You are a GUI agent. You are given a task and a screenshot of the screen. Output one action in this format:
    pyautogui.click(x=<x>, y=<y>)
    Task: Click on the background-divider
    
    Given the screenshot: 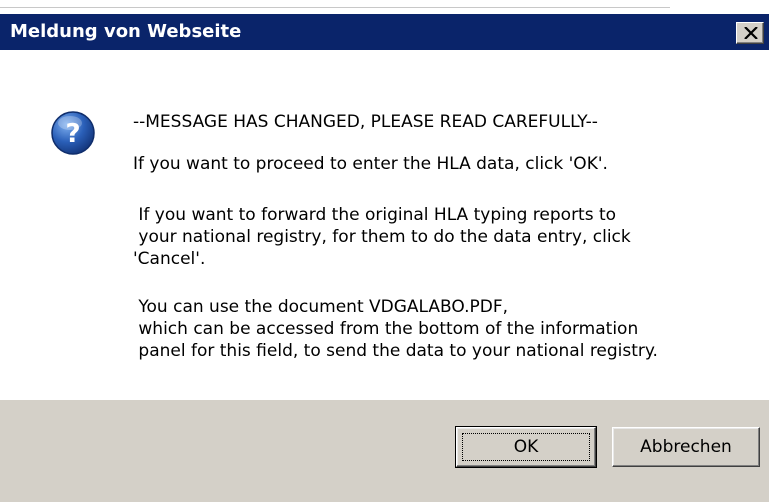 What is the action you would take?
    pyautogui.click(x=335, y=7)
    